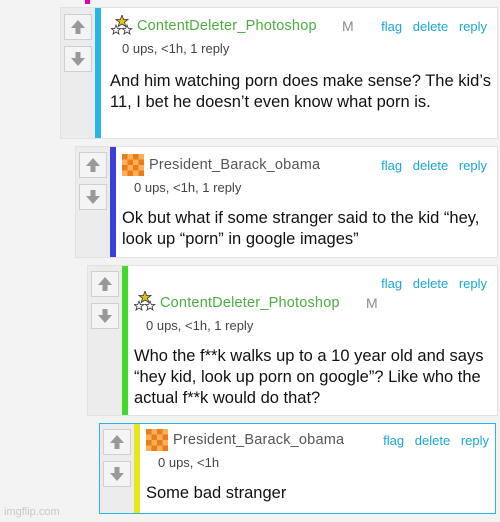 The image size is (500, 522). Describe the element at coordinates (87, 2) in the screenshot. I see `top-accent-strip` at that location.